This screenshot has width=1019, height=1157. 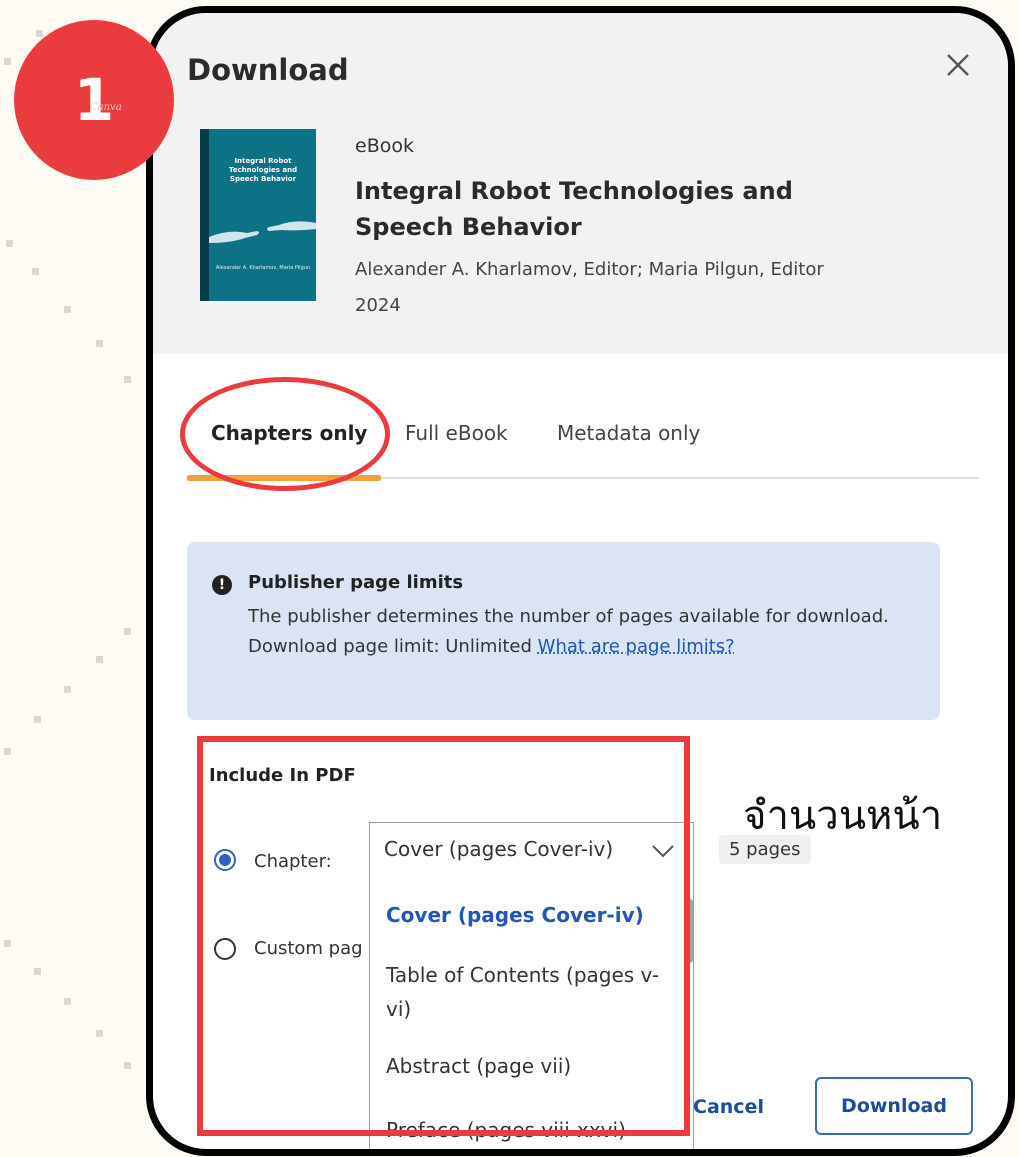 I want to click on dropdown-option: Abstract (page vii), so click(x=531, y=1066).